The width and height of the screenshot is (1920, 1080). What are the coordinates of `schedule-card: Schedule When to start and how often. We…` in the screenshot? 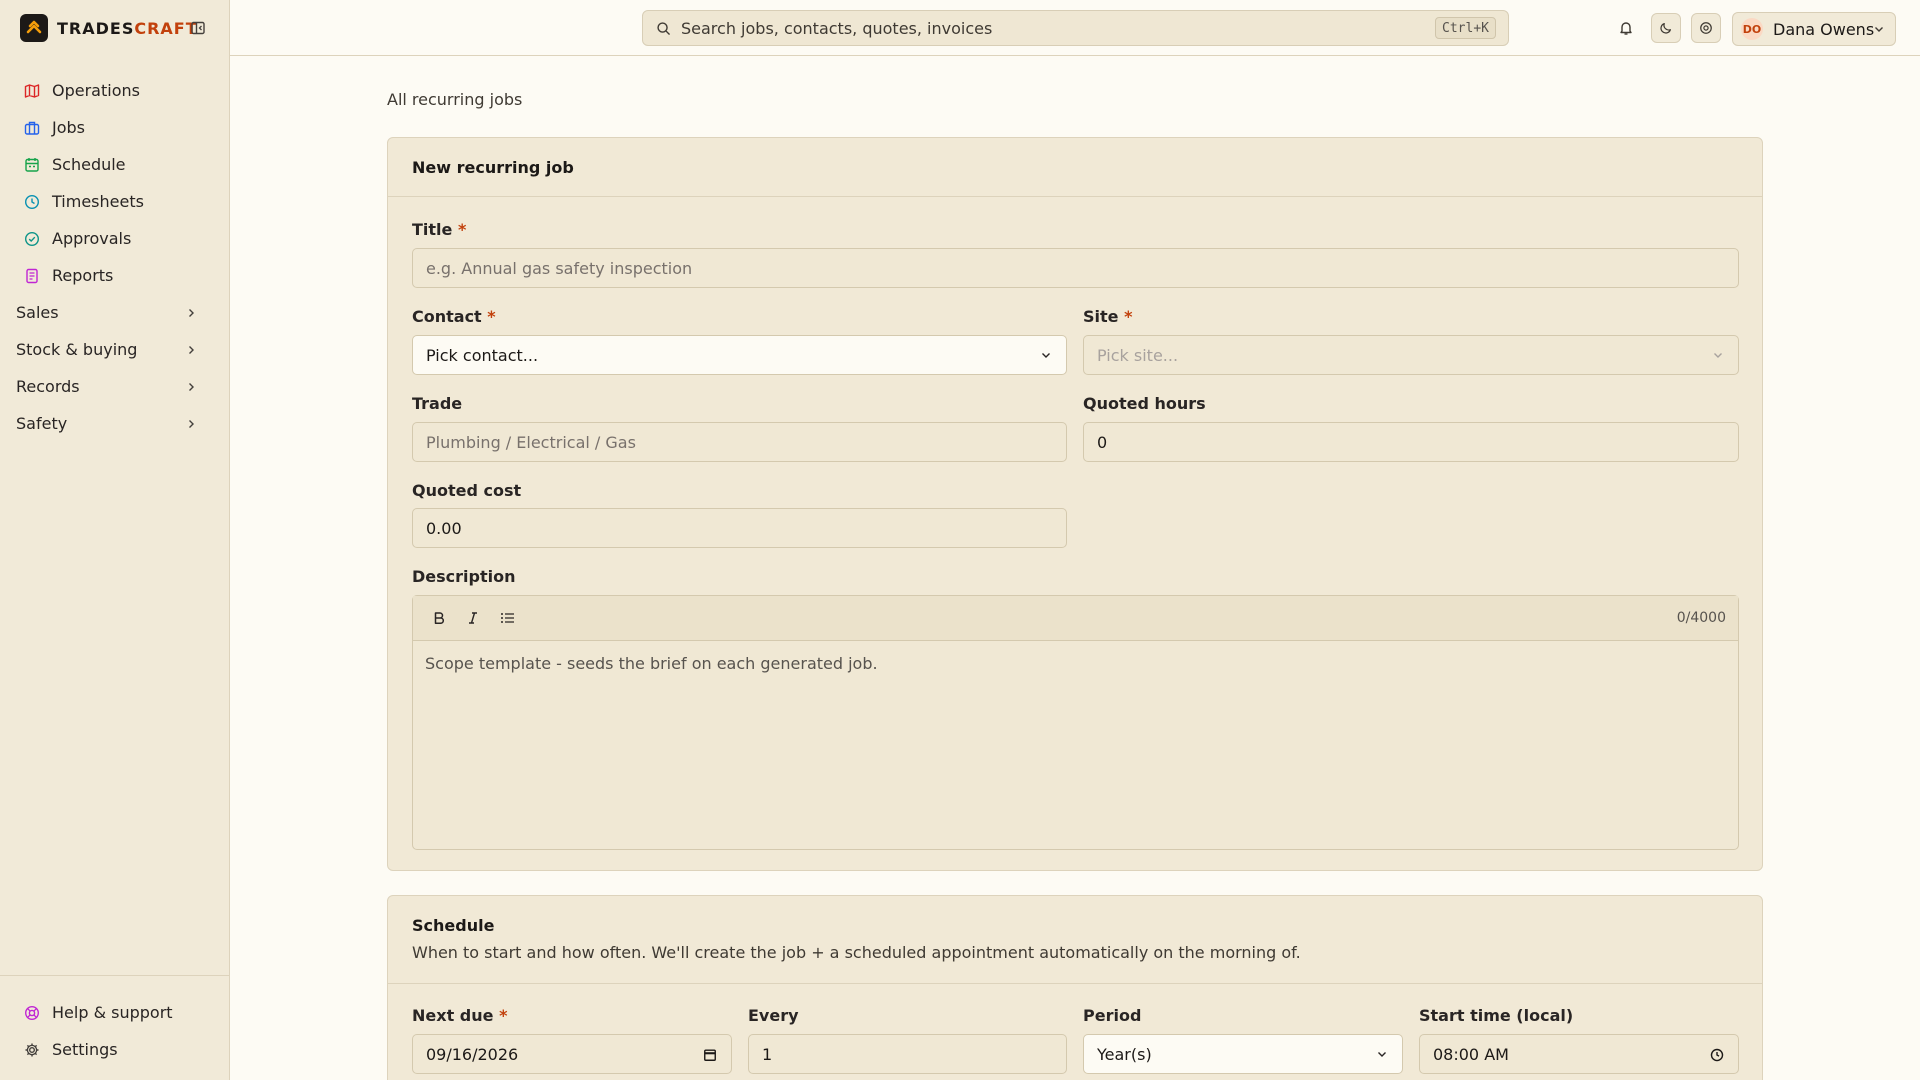 It's located at (1075, 987).